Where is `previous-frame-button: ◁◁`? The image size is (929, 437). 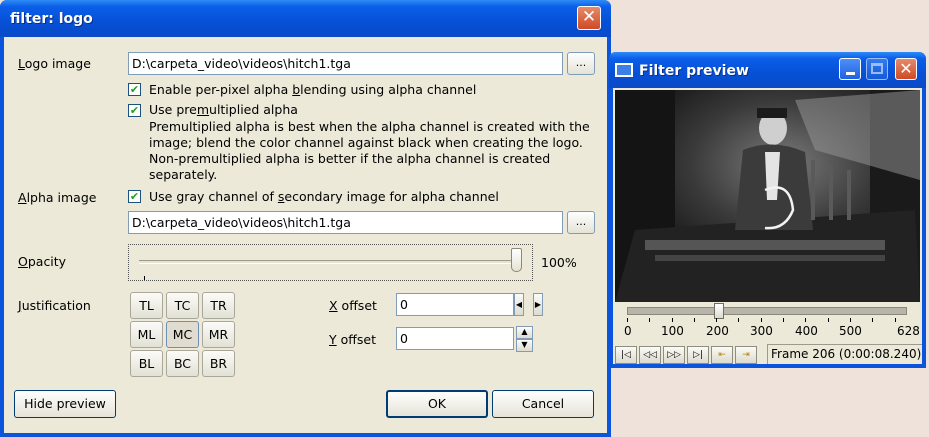 previous-frame-button: ◁◁ is located at coordinates (650, 355).